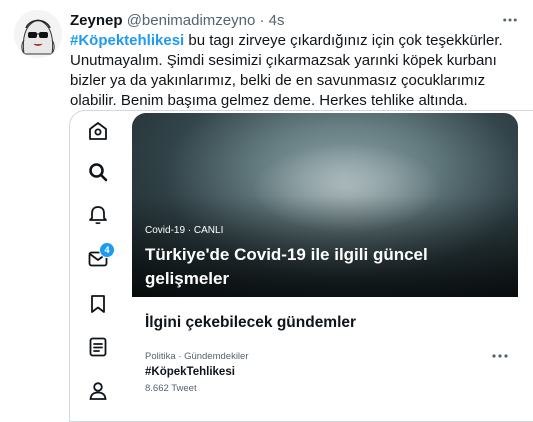  Describe the element at coordinates (98, 131) in the screenshot. I see `home-icon` at that location.